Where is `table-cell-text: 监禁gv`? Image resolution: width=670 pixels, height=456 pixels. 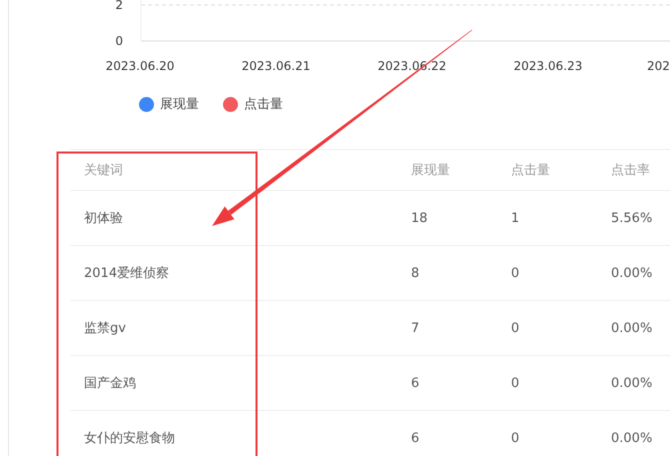
table-cell-text: 监禁gv is located at coordinates (105, 328).